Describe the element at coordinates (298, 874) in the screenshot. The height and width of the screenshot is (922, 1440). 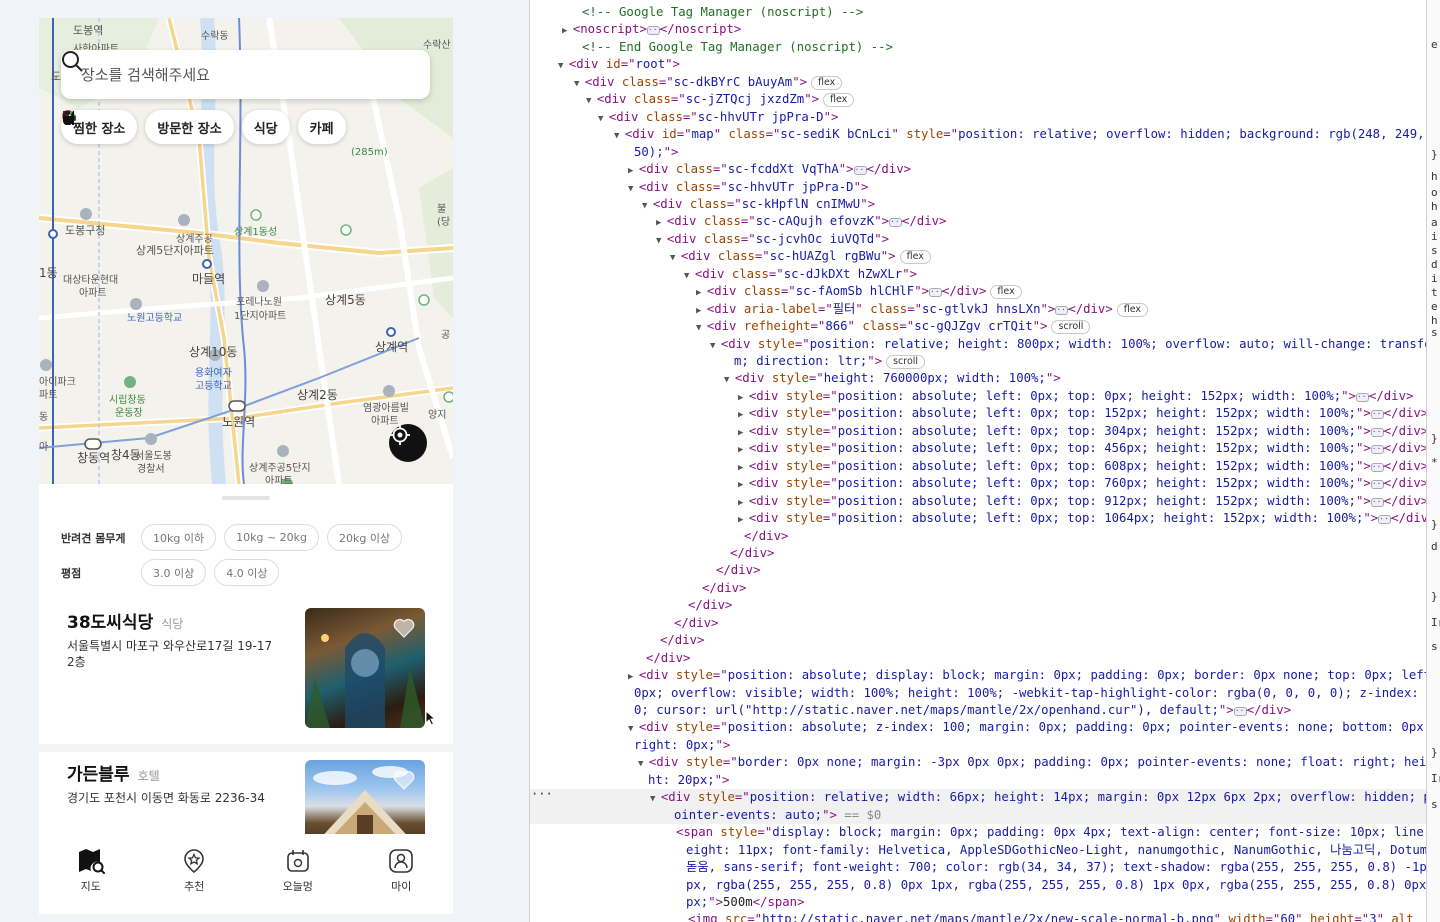
I see `tab-today: 오늘멍` at that location.